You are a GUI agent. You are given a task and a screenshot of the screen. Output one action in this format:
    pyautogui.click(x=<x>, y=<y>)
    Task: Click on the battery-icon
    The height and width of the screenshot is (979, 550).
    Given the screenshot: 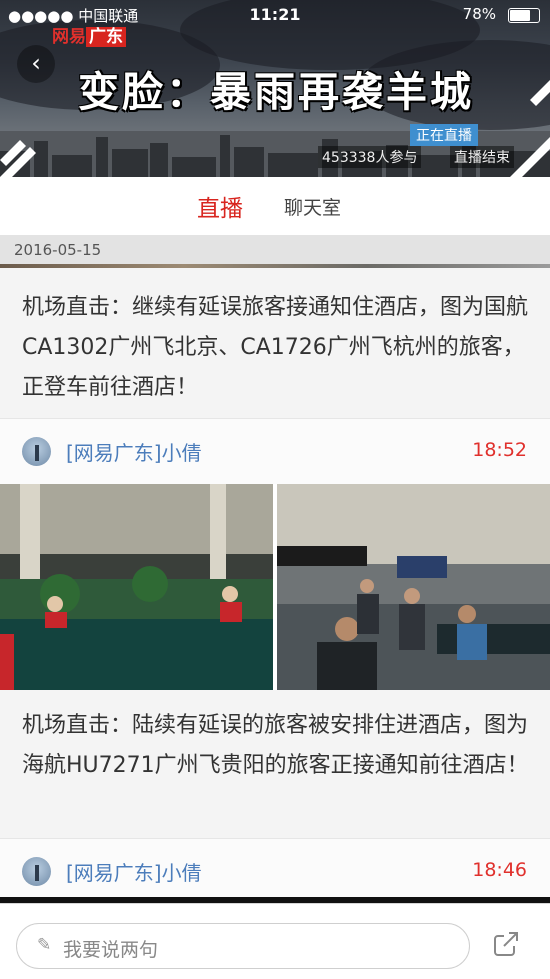 What is the action you would take?
    pyautogui.click(x=524, y=15)
    